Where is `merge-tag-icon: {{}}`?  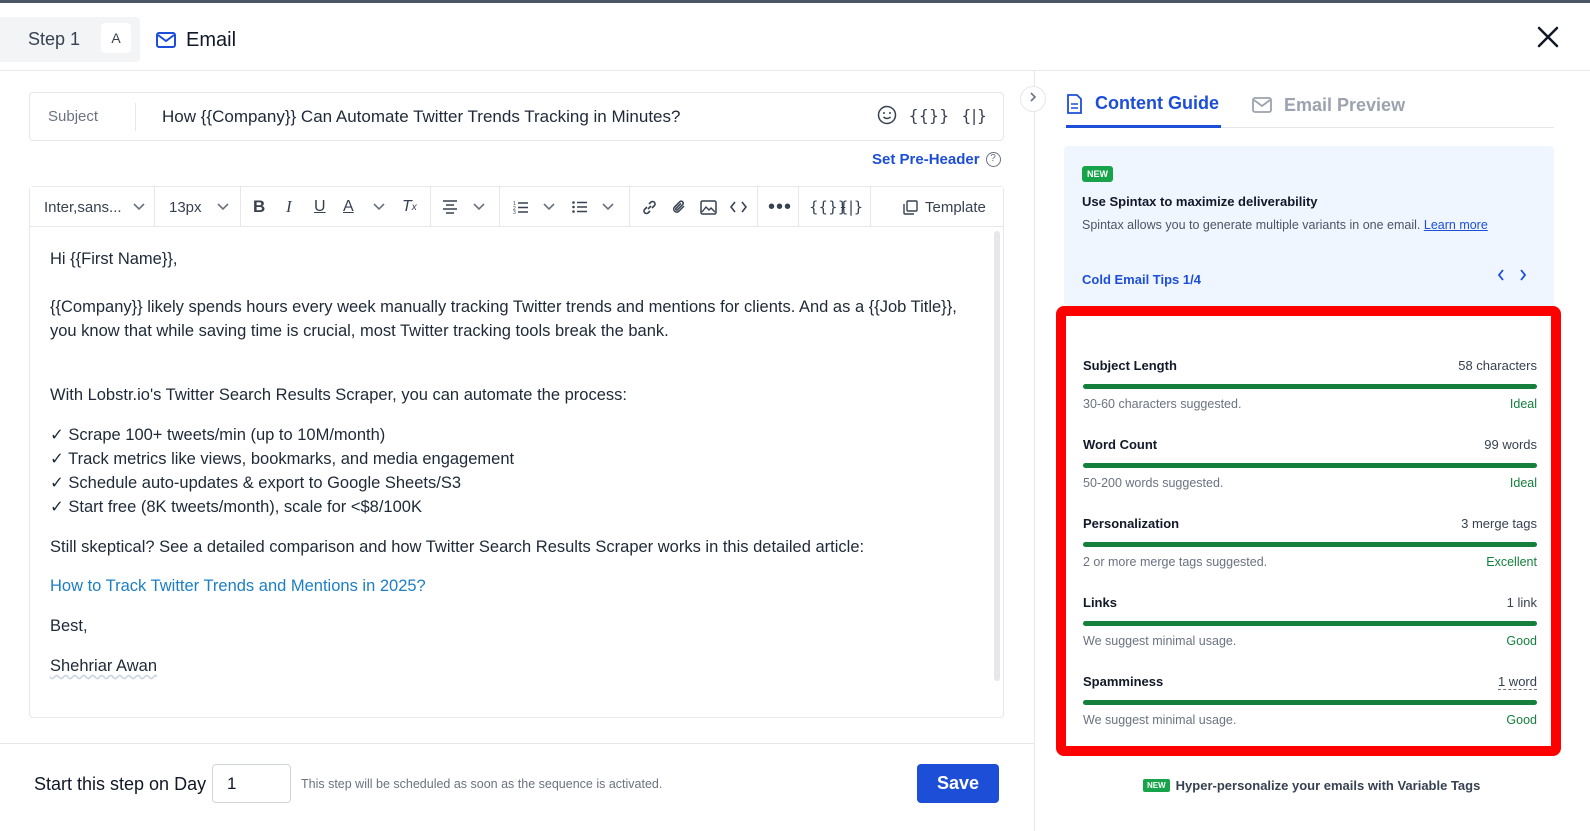 merge-tag-icon: {{}} is located at coordinates (929, 115).